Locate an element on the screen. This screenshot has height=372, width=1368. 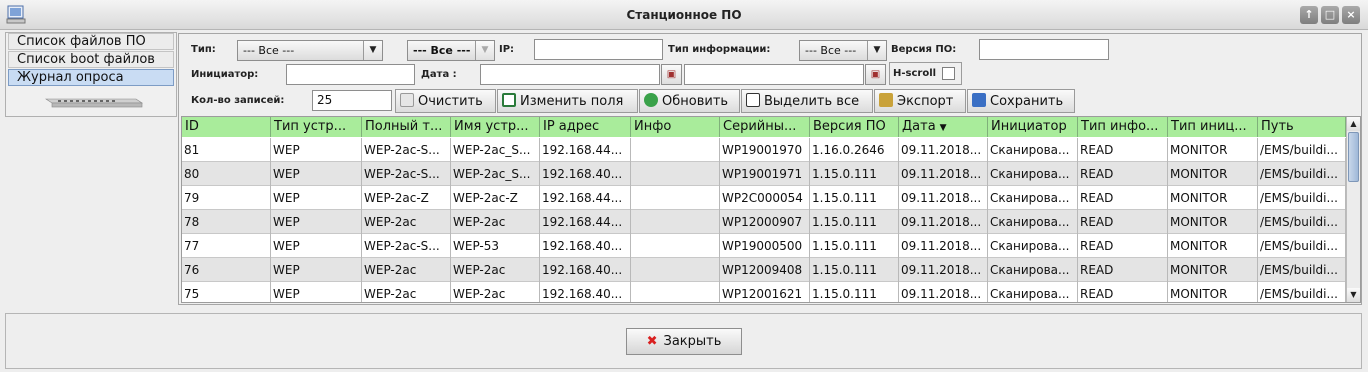
col-full-type-cell: WEP-2ac is located at coordinates (406, 292).